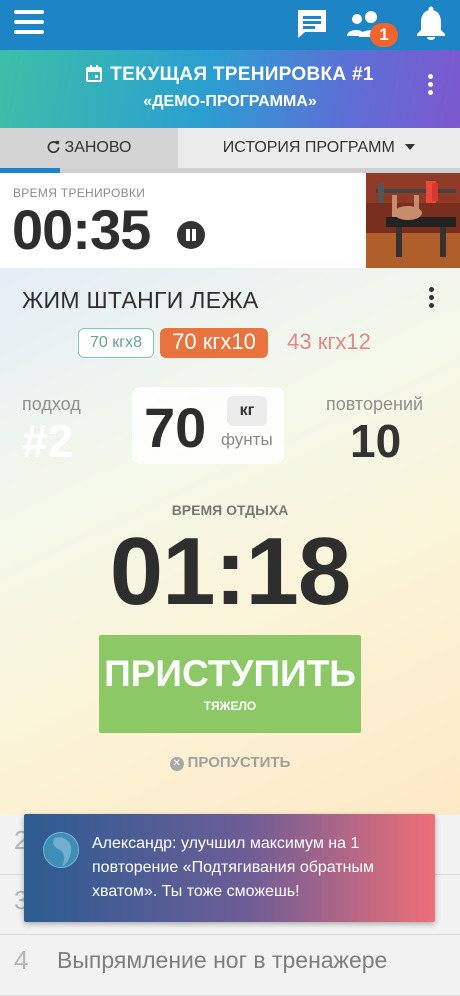 The width and height of the screenshot is (460, 996). I want to click on reps-label: повторений, so click(375, 404).